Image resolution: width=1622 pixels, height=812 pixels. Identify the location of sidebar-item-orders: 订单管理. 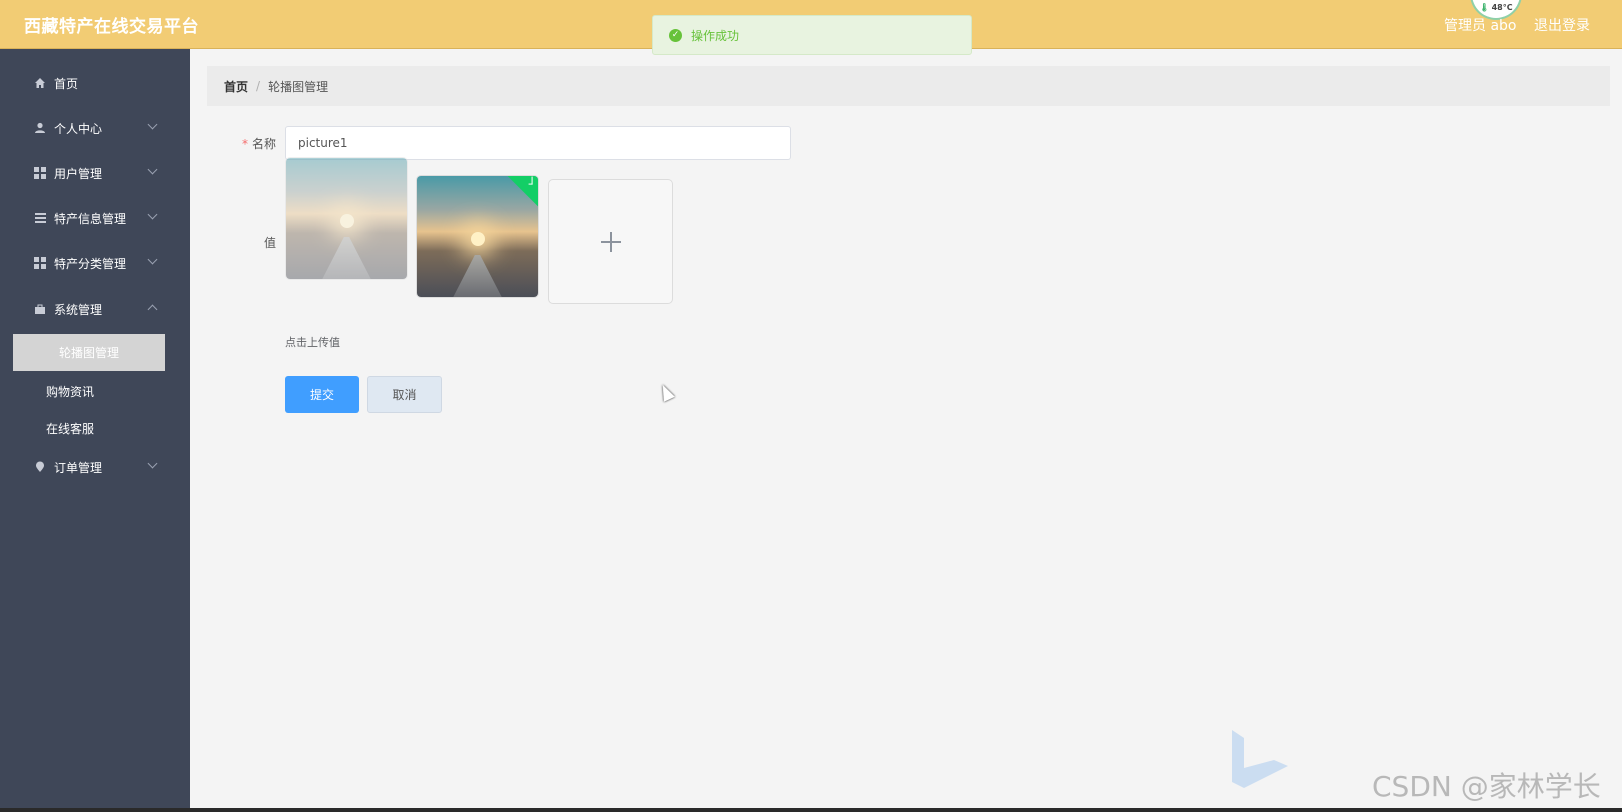
(95, 467).